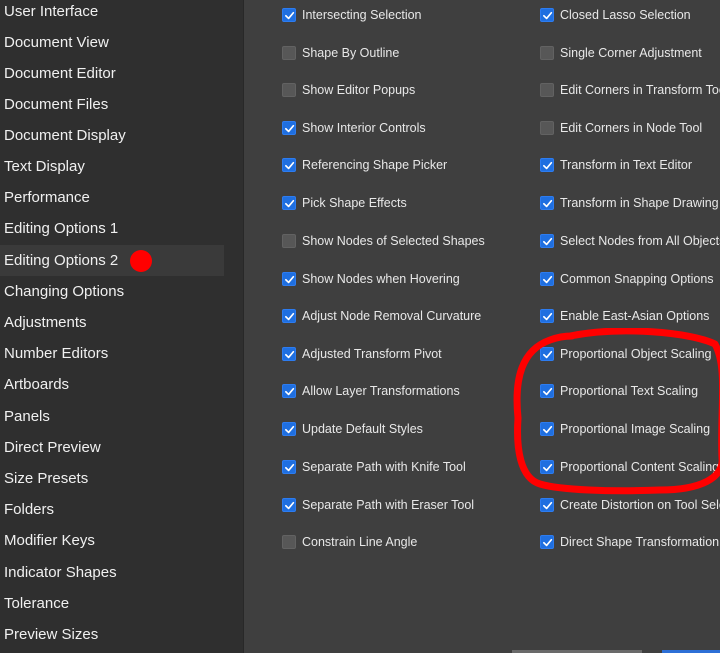 The height and width of the screenshot is (653, 720). What do you see at coordinates (615, 15) in the screenshot?
I see `option-closed-lasso-selection: Closed Lasso Selection` at bounding box center [615, 15].